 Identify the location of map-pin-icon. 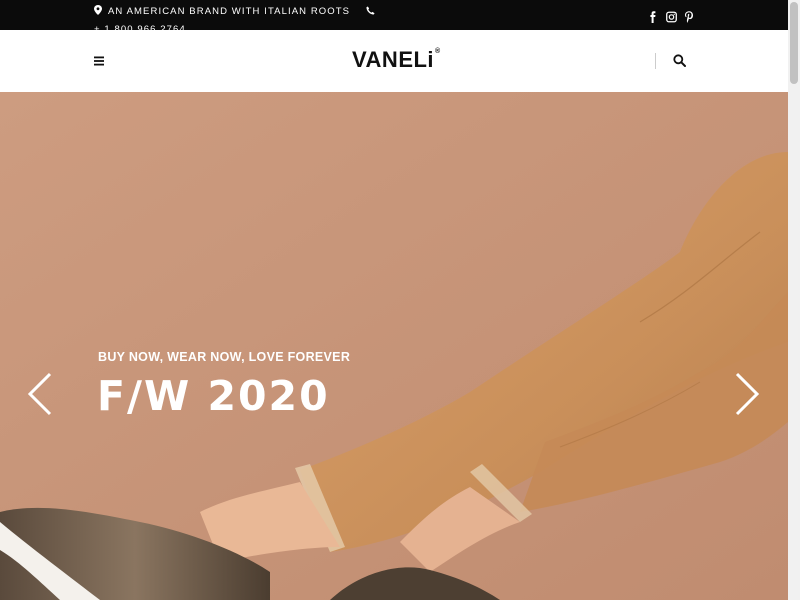
(98, 10).